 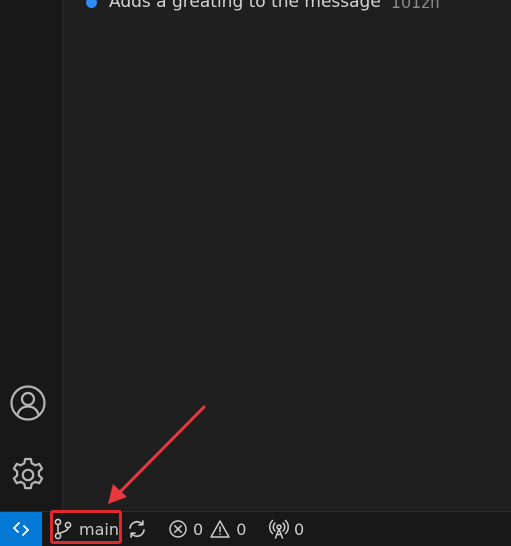 I want to click on remote-icon, so click(x=21, y=529).